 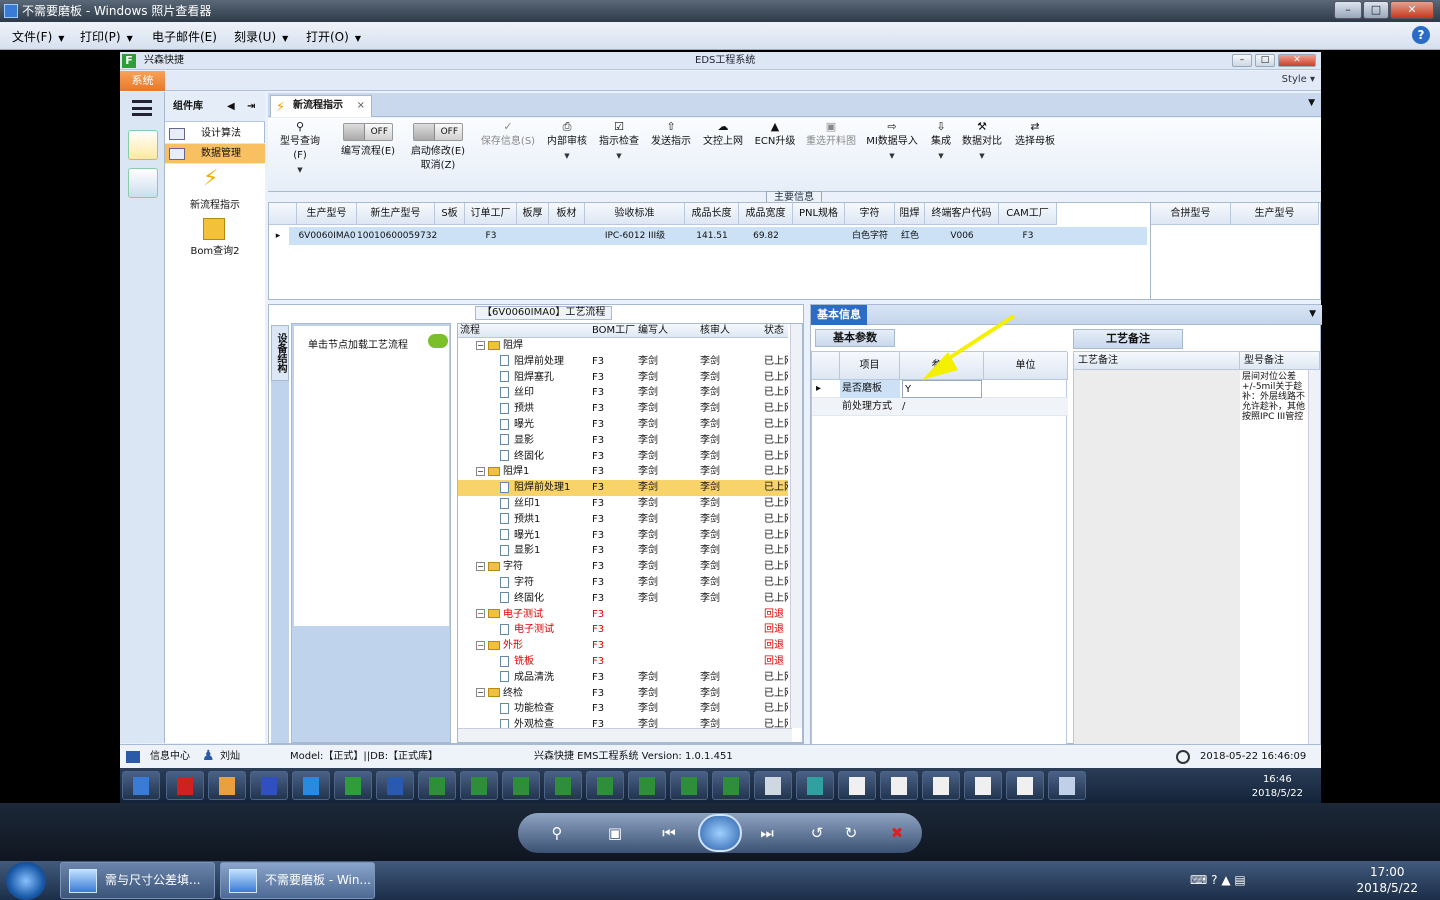 What do you see at coordinates (438, 147) in the screenshot?
I see `enable-edit-toggle: OFF 启动修改(E) 取消(Z)` at bounding box center [438, 147].